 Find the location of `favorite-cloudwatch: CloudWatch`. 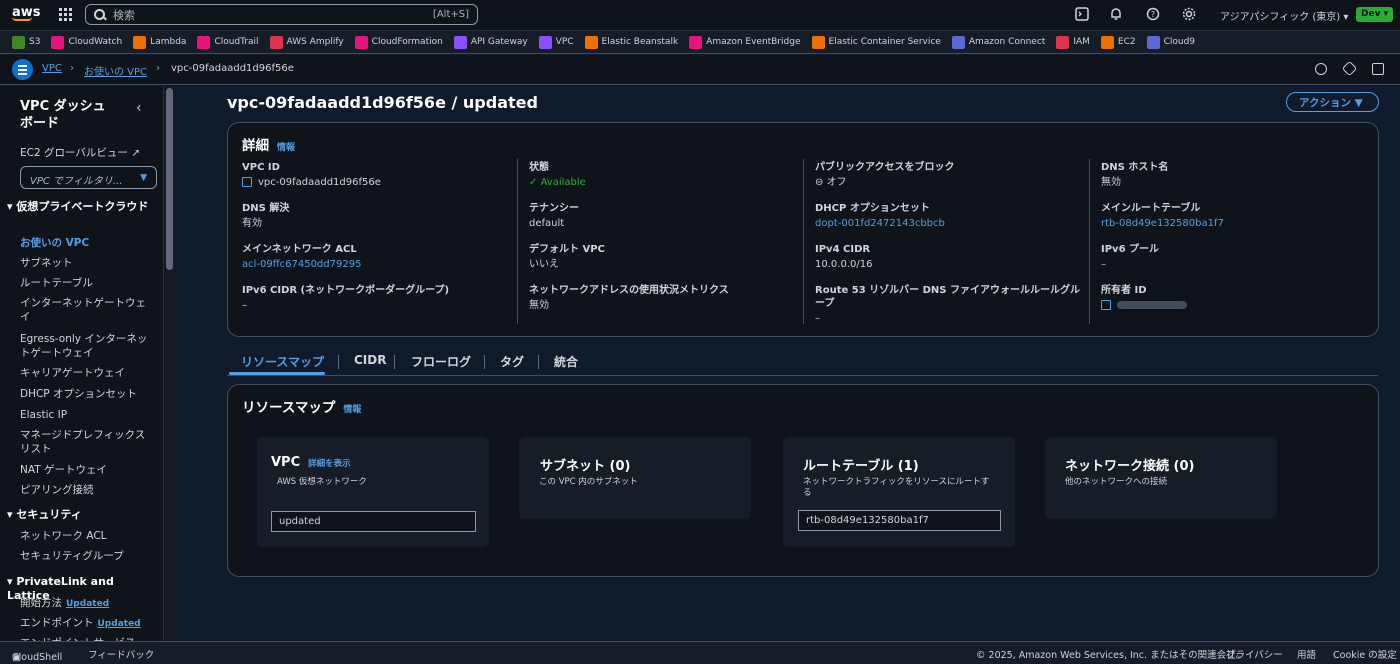

favorite-cloudwatch: CloudWatch is located at coordinates (86, 42).